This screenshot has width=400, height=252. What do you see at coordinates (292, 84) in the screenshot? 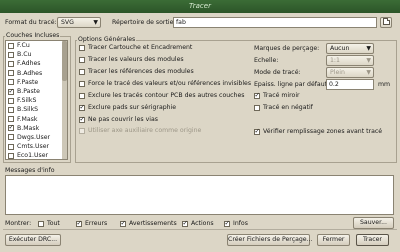
I see `line-width-label: Epaiss. ligne par défaut:` at bounding box center [292, 84].